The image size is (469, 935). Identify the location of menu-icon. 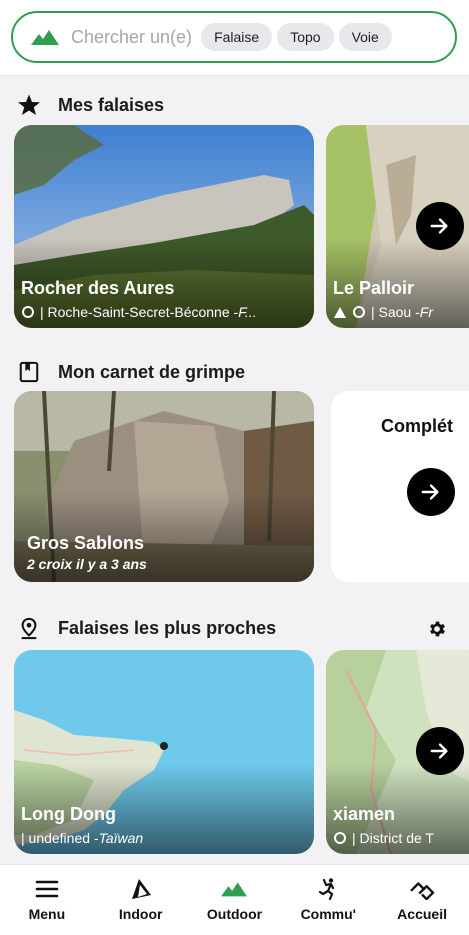
(47, 889).